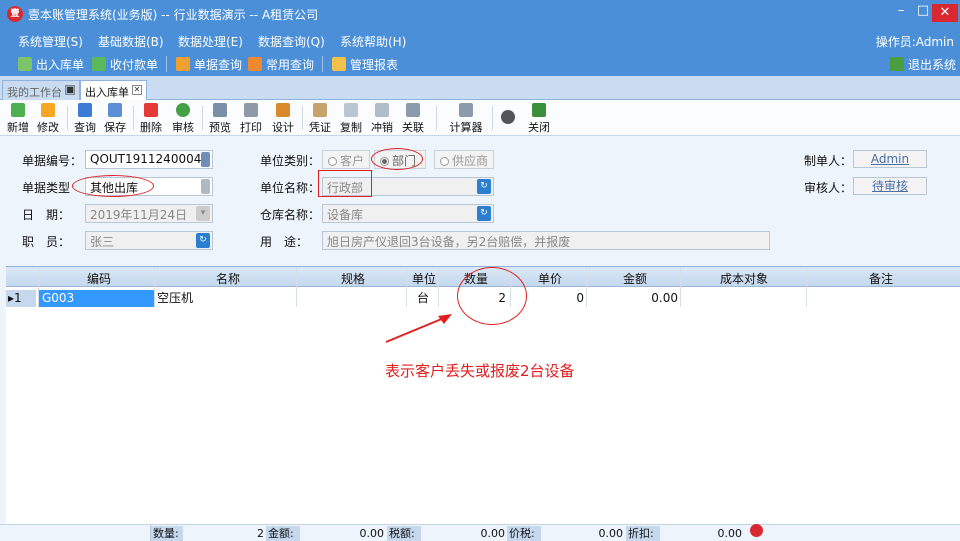 Image resolution: width=960 pixels, height=541 pixels. What do you see at coordinates (539, 118) in the screenshot?
I see `close-doc-button: 关闭` at bounding box center [539, 118].